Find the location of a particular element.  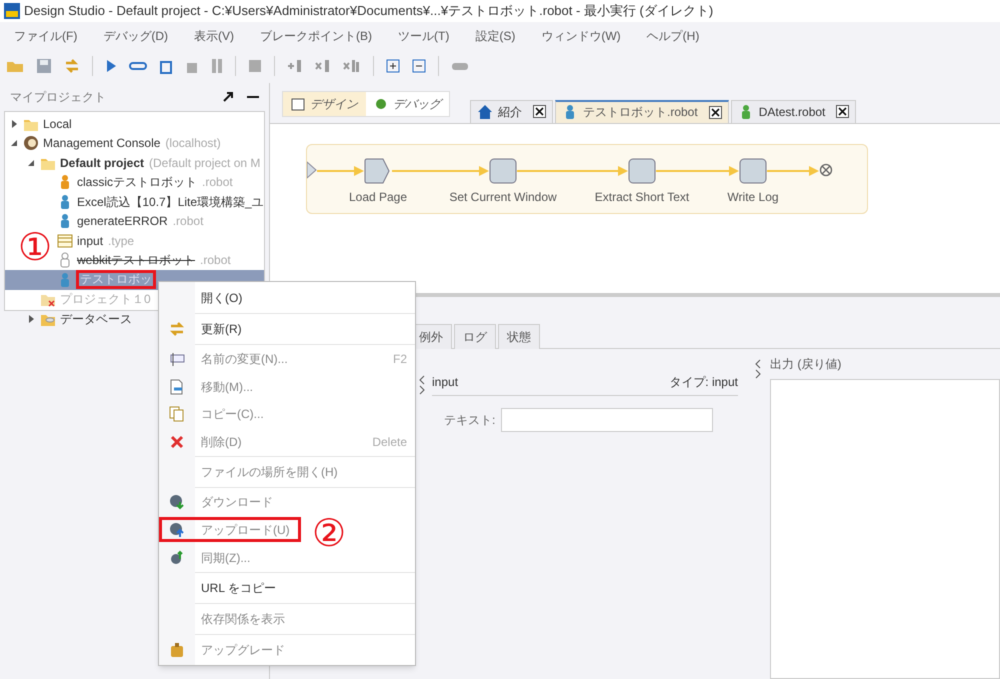

menu-item: ウィンドウ(W) is located at coordinates (581, 35).